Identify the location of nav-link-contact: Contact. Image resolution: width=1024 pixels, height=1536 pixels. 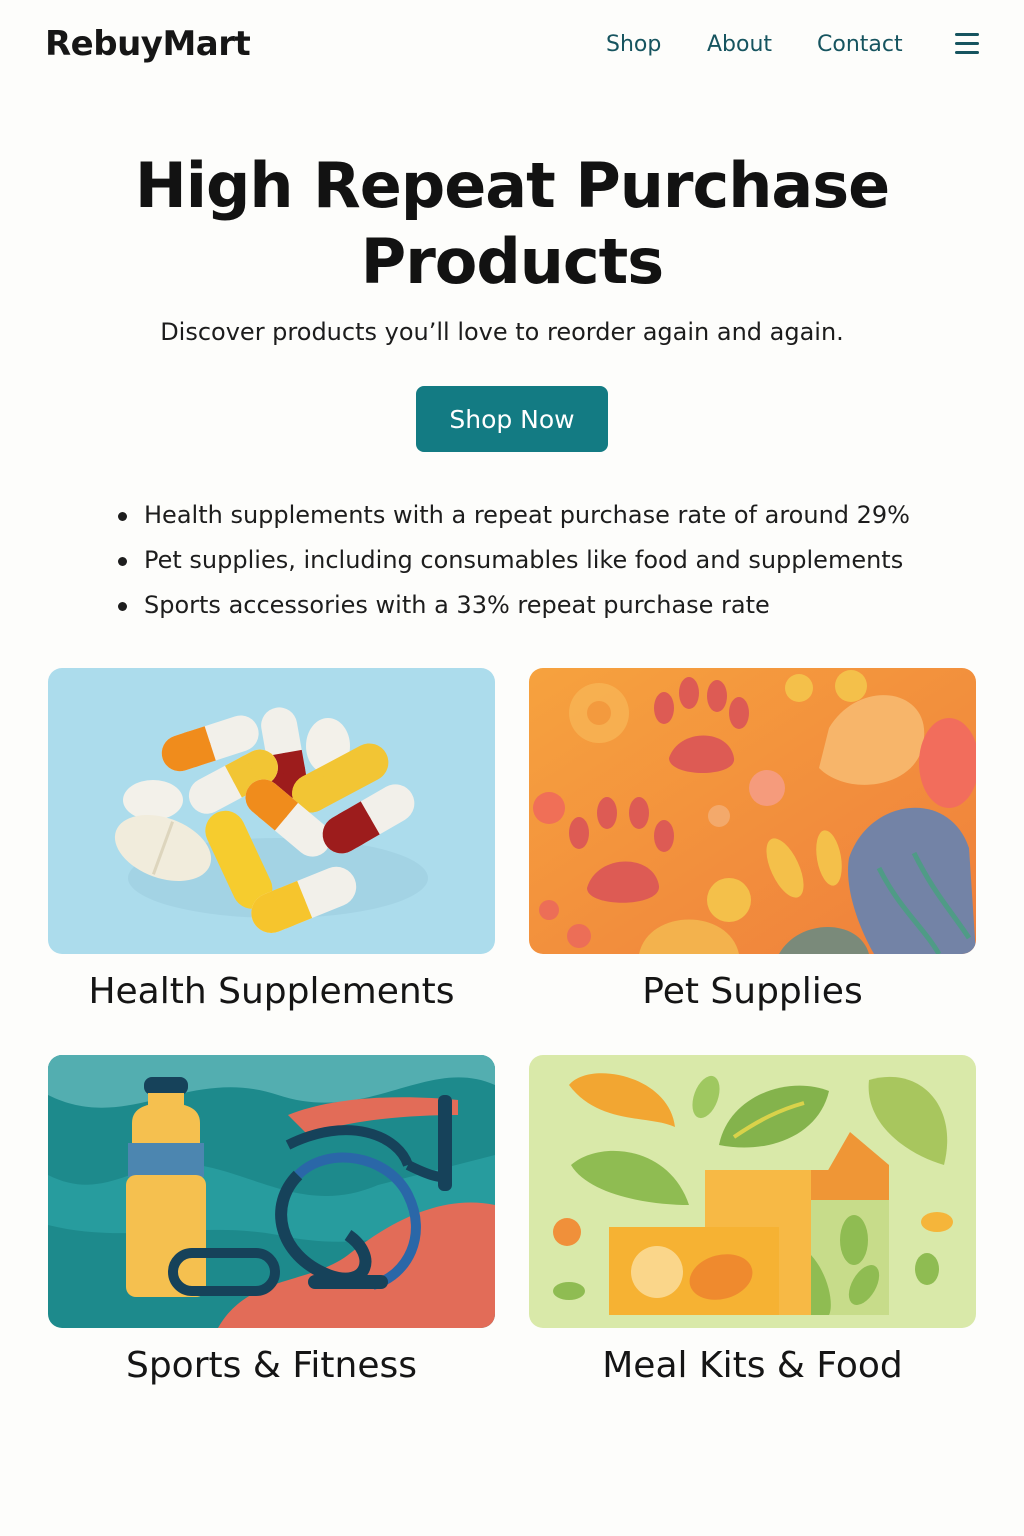
(860, 45).